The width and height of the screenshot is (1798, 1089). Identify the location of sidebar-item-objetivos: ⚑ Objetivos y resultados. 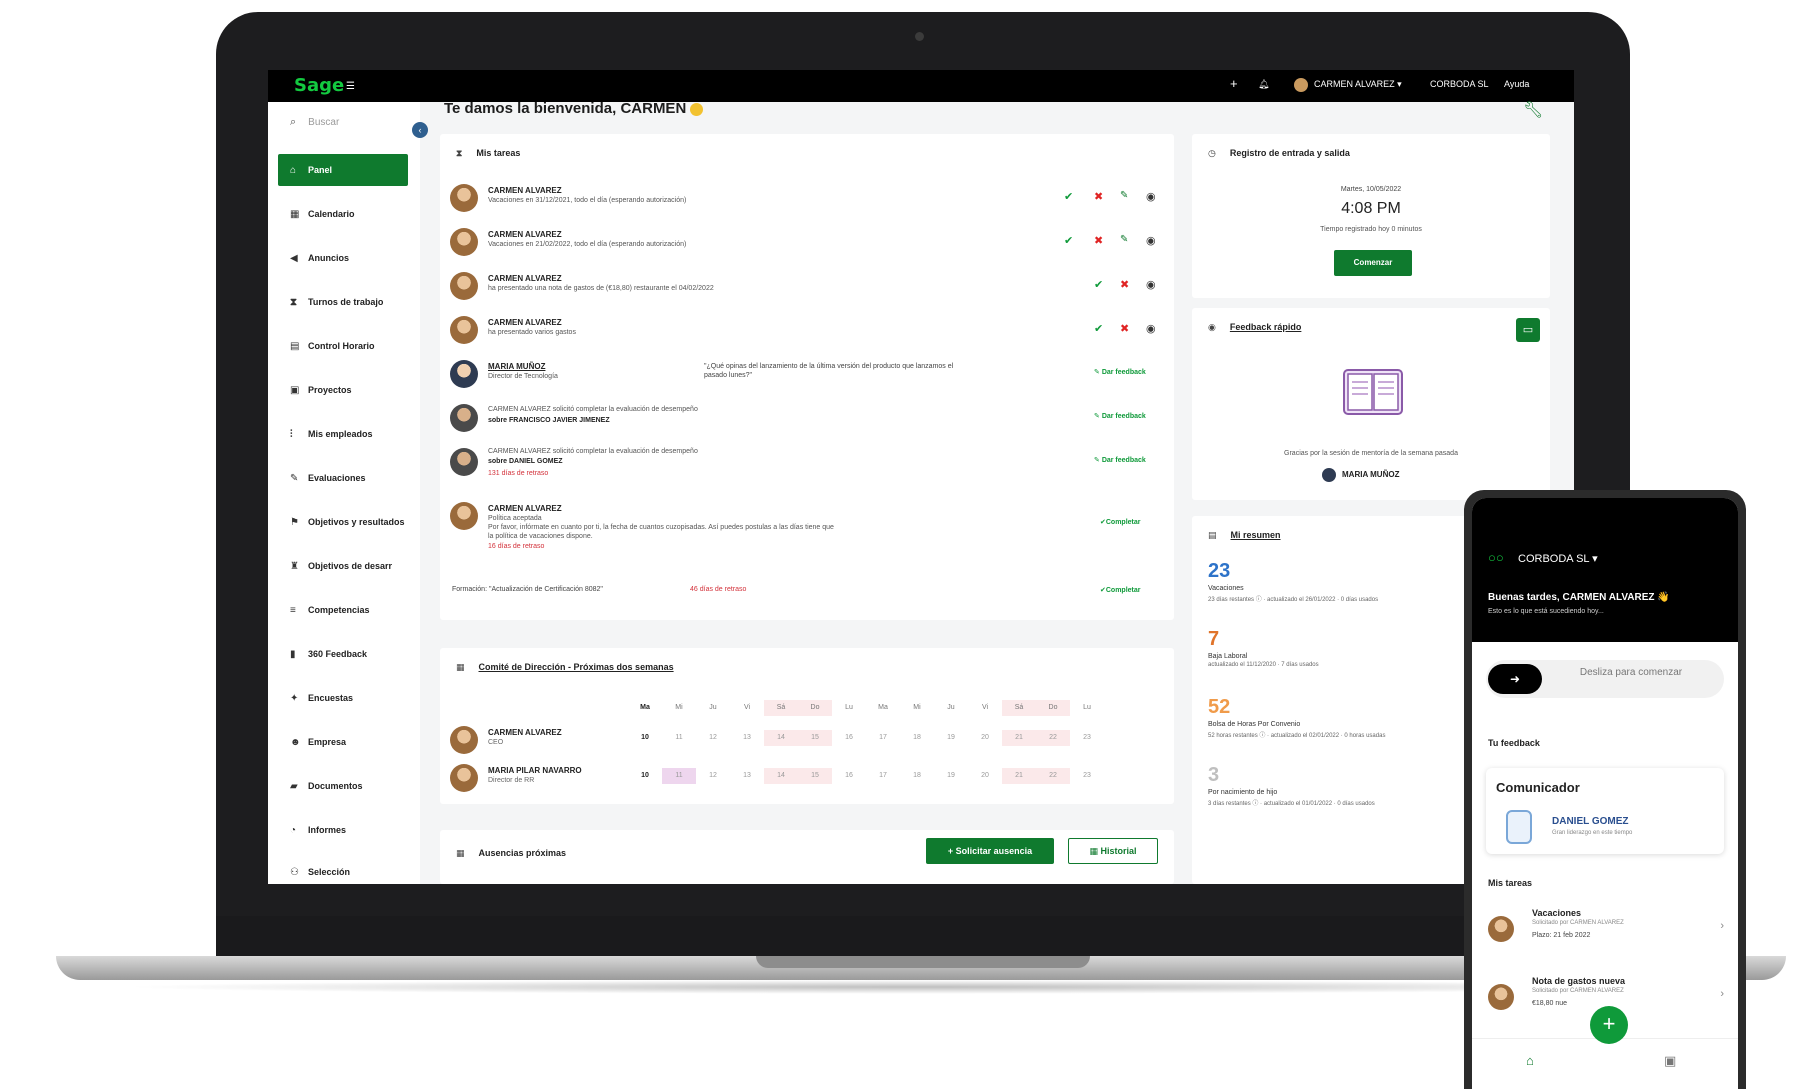
(343, 522).